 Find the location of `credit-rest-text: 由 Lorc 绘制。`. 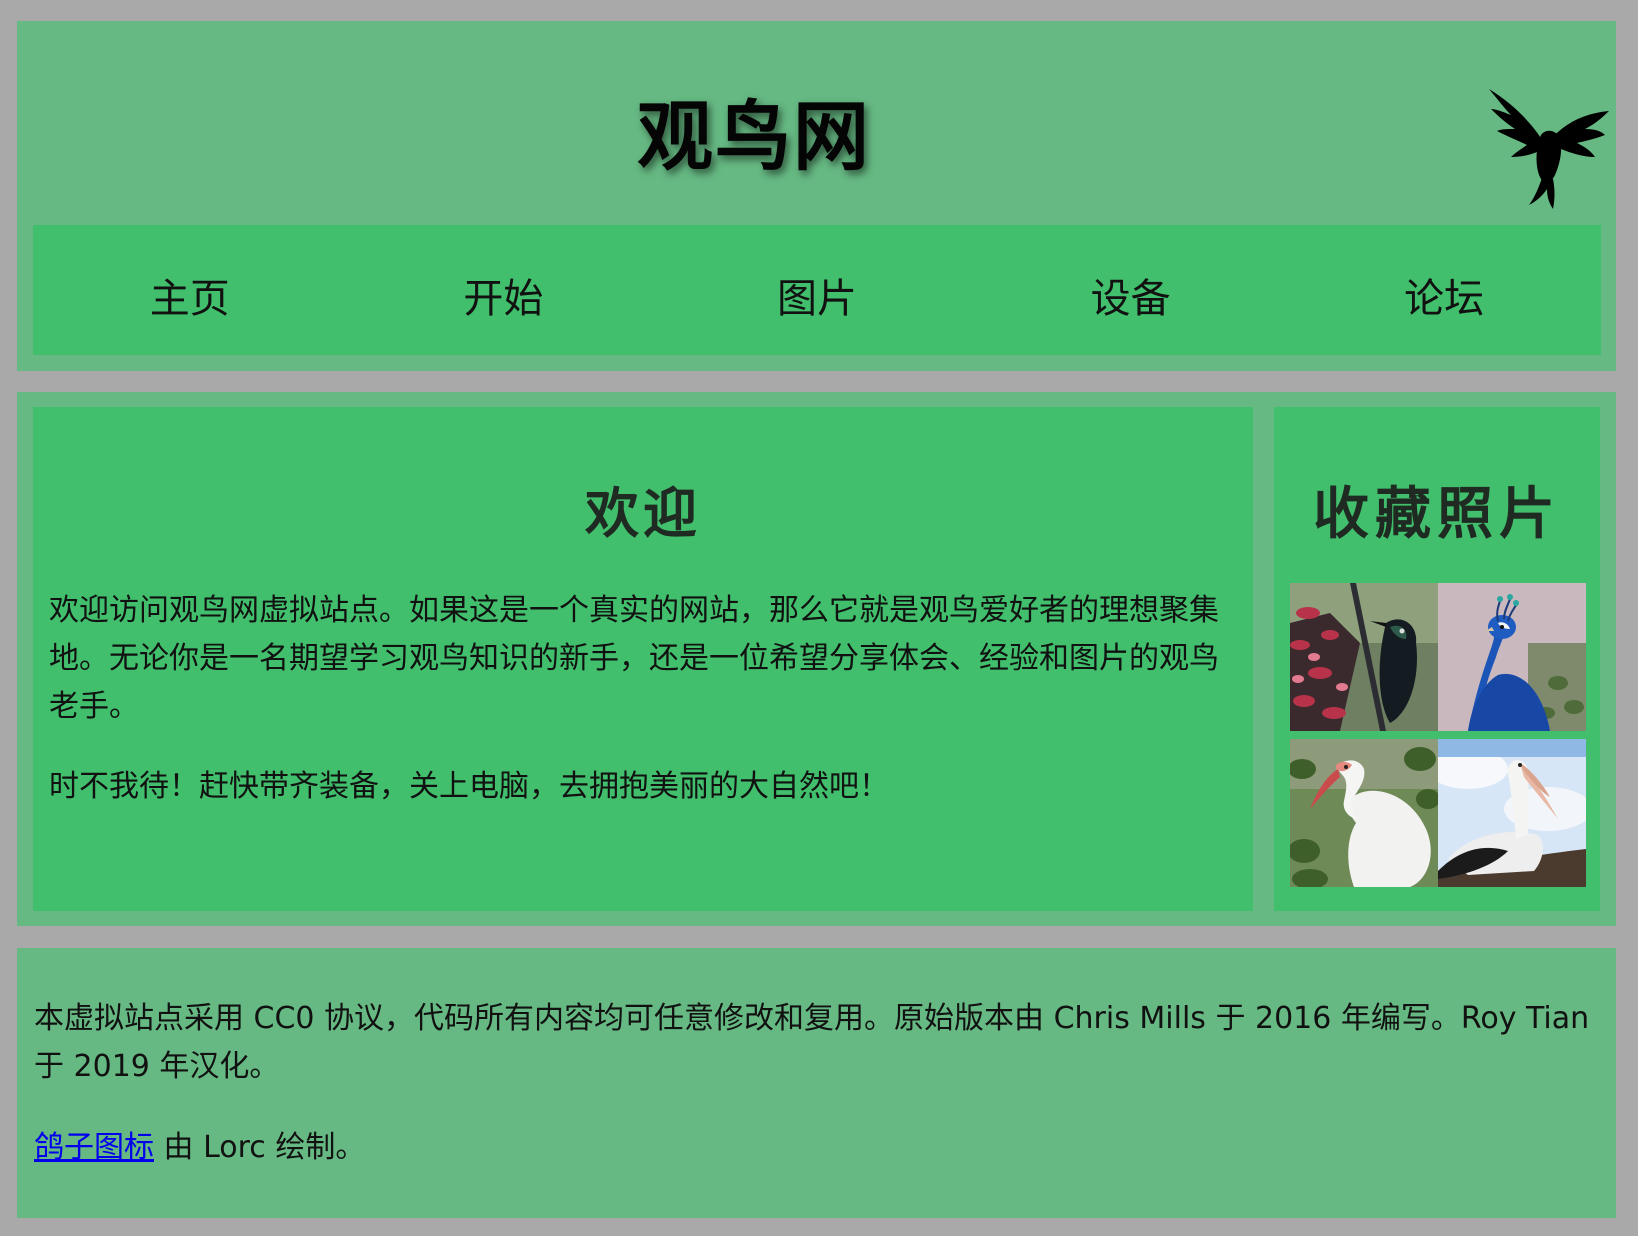

credit-rest-text: 由 Lorc 绘制。 is located at coordinates (260, 1147).